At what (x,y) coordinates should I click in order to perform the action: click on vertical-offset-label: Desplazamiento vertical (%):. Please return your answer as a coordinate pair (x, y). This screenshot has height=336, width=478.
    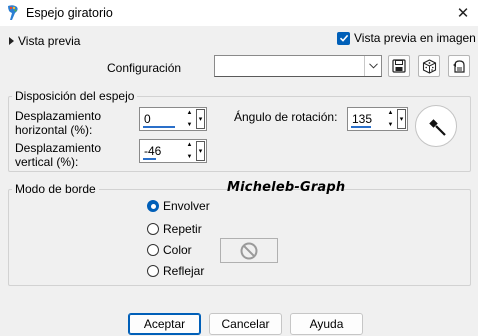
    Looking at the image, I should click on (58, 155).